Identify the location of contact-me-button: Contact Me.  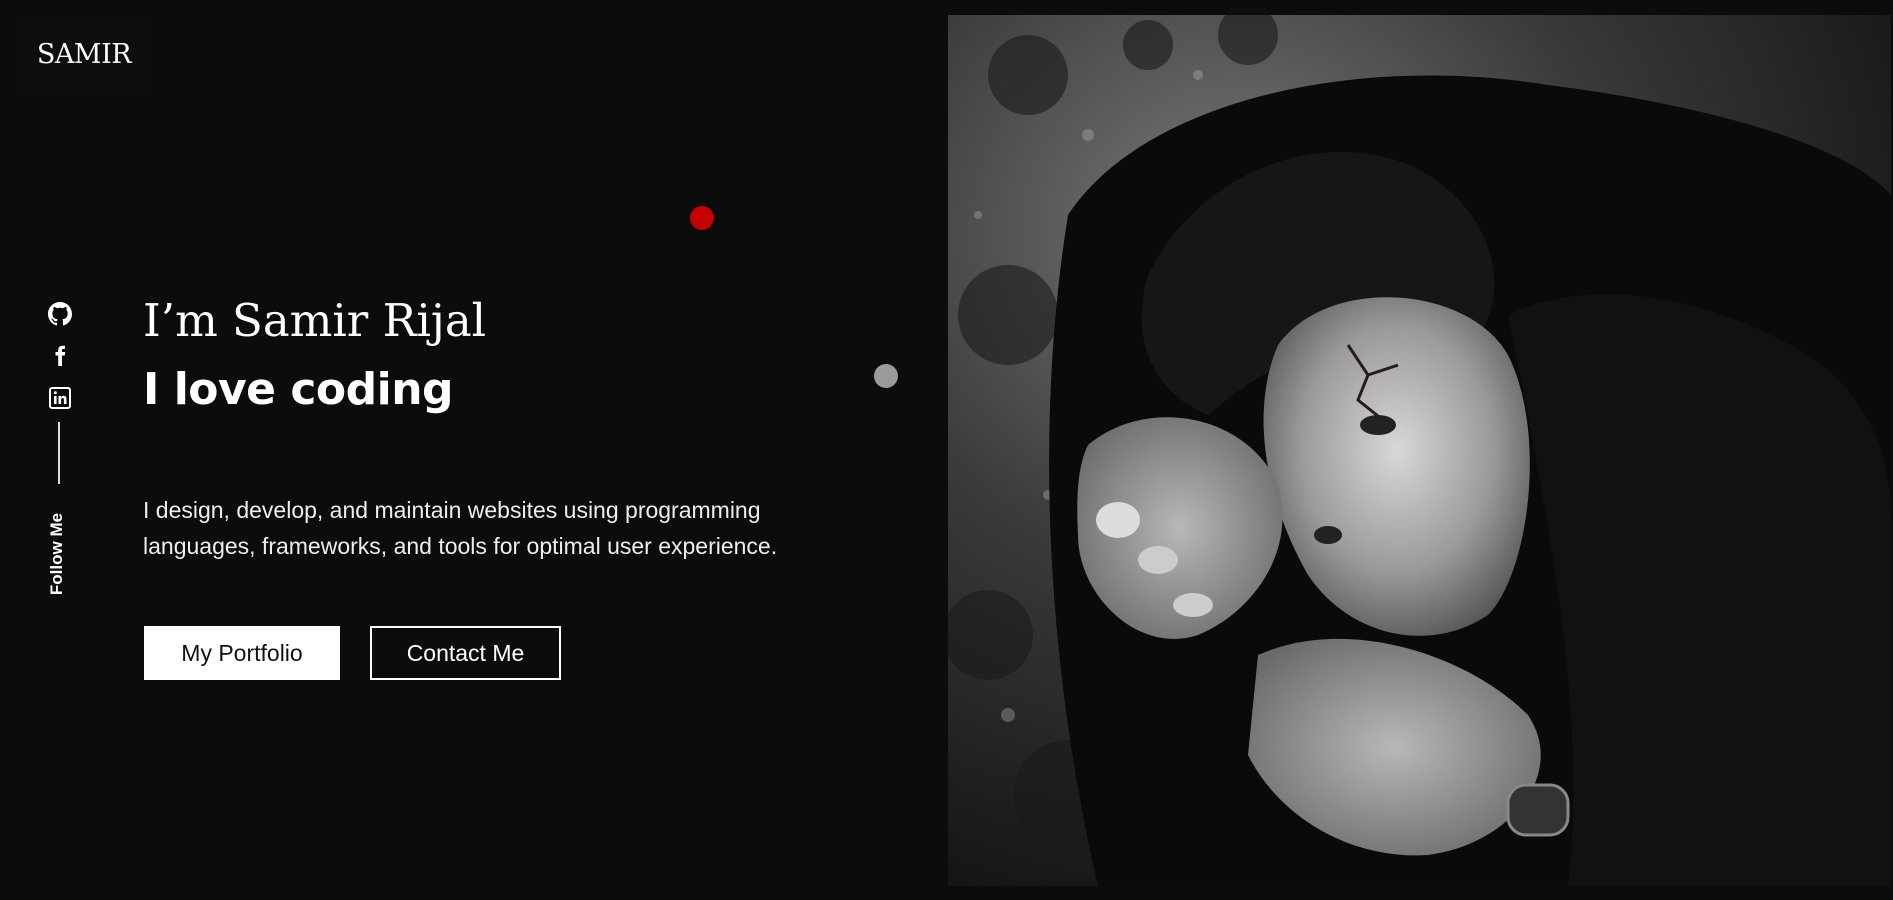
(465, 653).